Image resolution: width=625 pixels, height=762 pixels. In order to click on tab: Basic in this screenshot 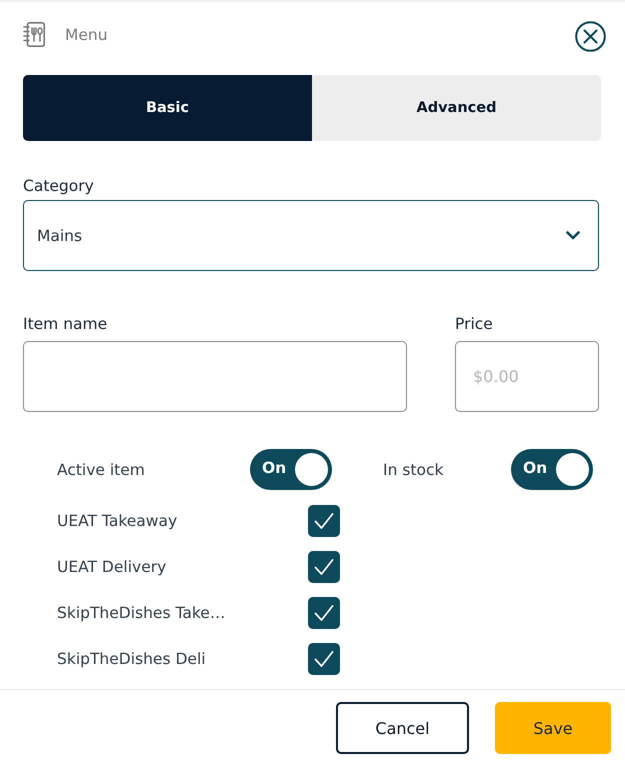, I will do `click(167, 108)`.